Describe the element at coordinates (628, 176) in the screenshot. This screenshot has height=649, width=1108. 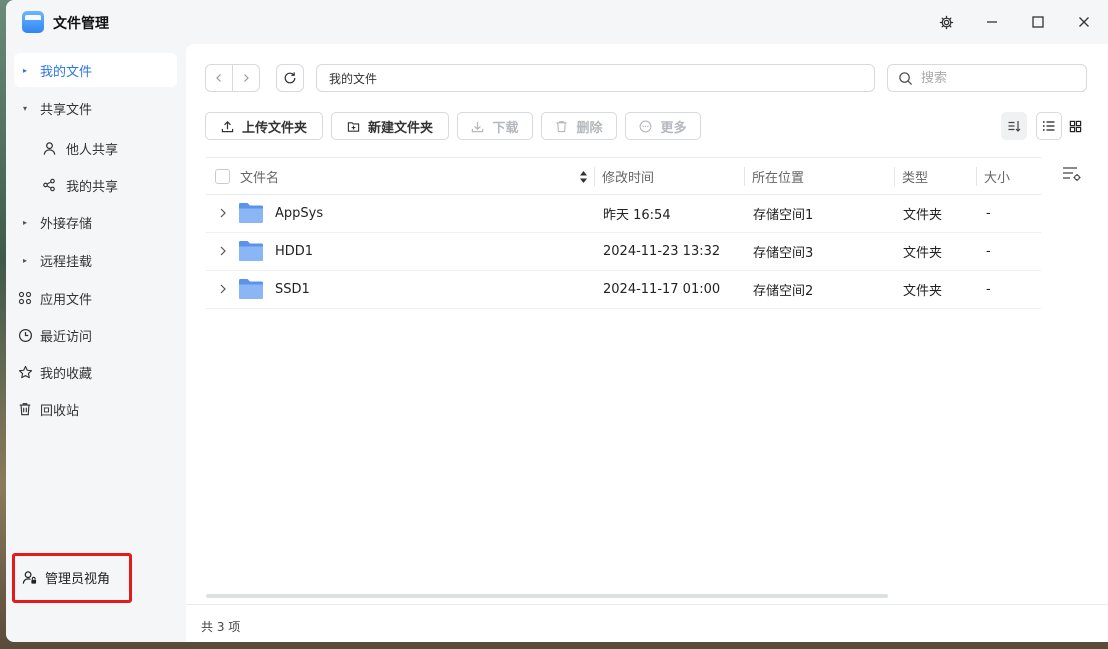
I see `column-header-modified: 修改时间` at that location.